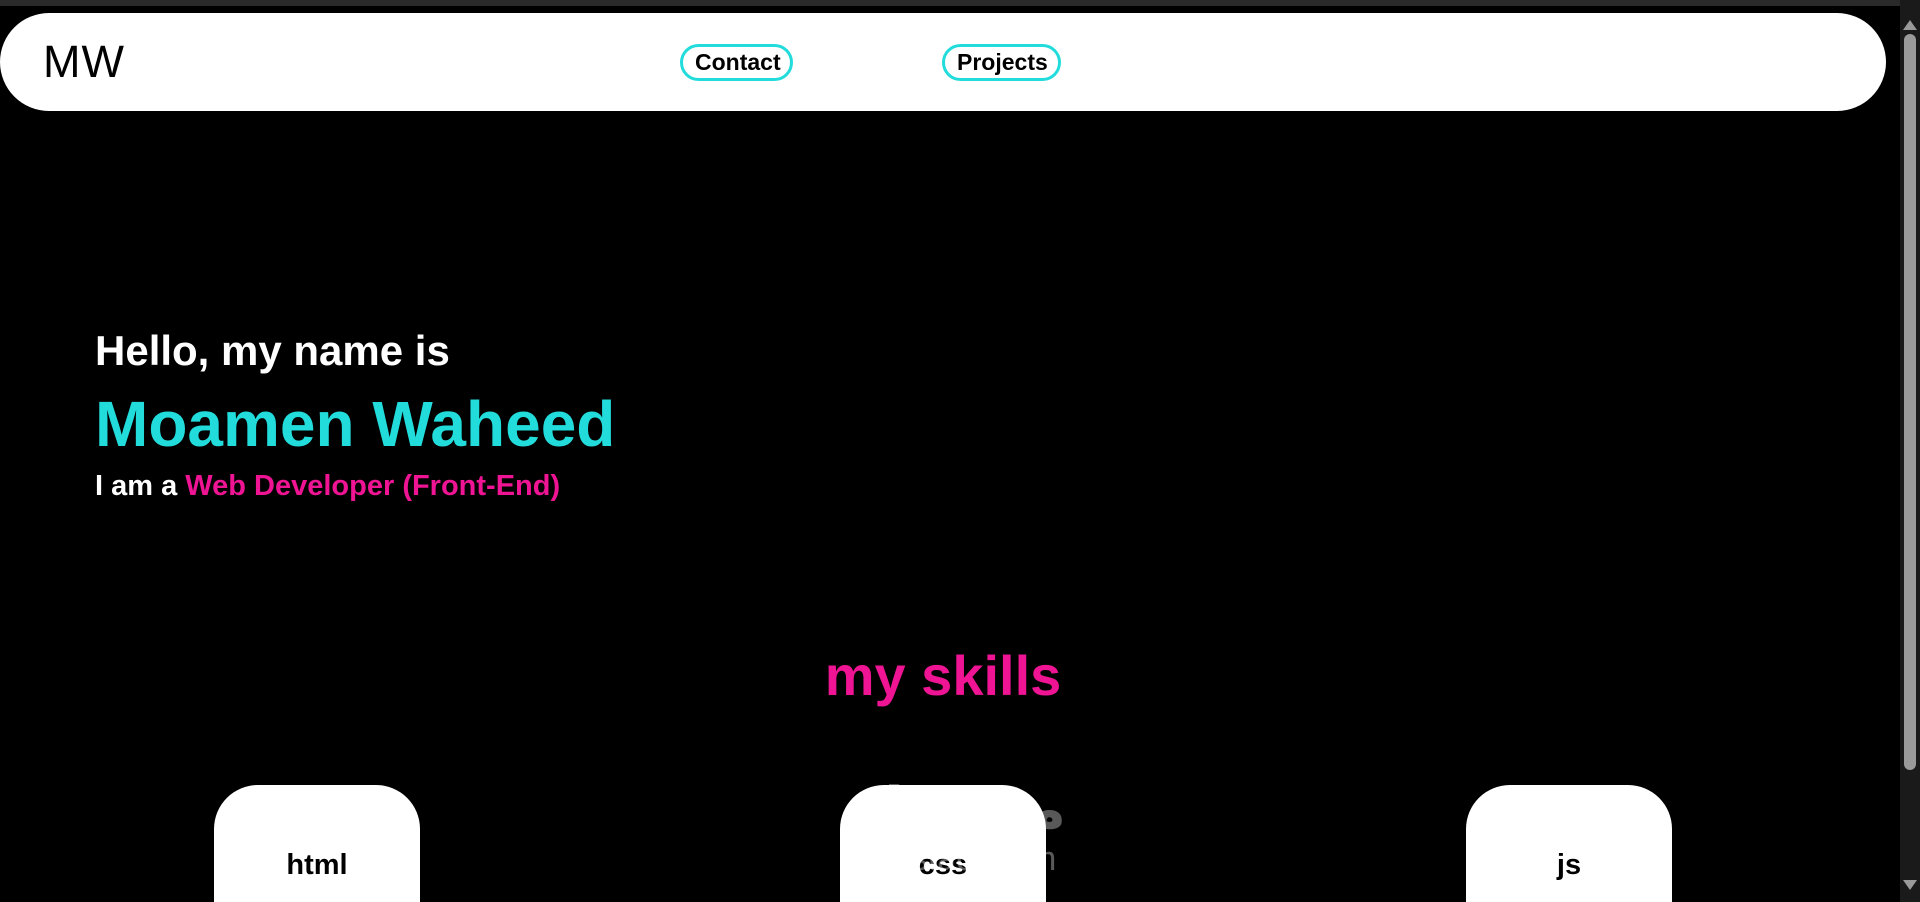 Image resolution: width=1920 pixels, height=902 pixels. I want to click on hero-role-line: I am a Web Developer (Front-End), so click(355, 486).